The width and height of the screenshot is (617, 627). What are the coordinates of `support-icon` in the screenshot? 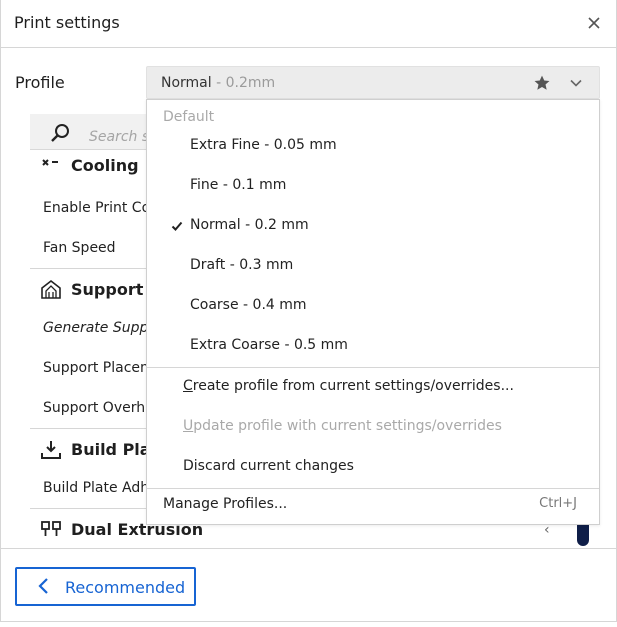 It's located at (51, 289).